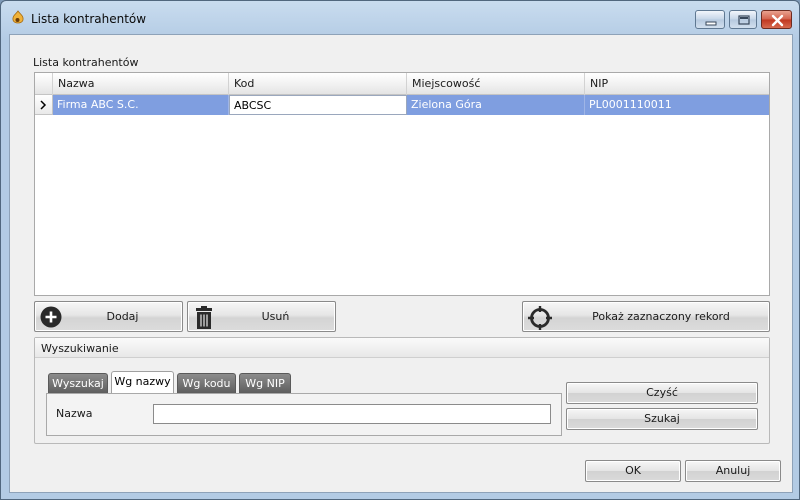  What do you see at coordinates (206, 383) in the screenshot?
I see `tab-by-code: Wg kodu` at bounding box center [206, 383].